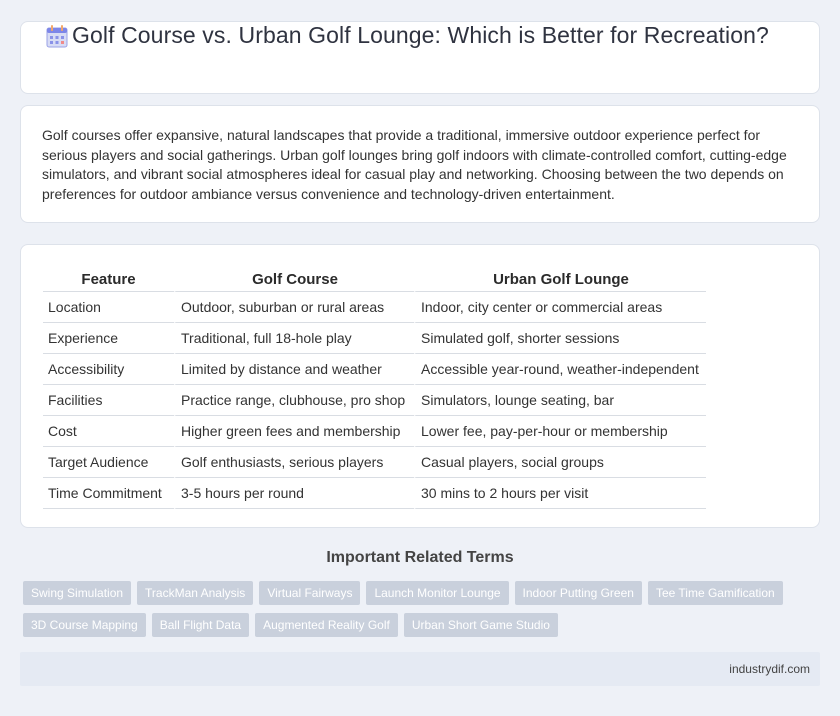 Image resolution: width=840 pixels, height=716 pixels. Describe the element at coordinates (560, 431) in the screenshot. I see `urban-lounge-cell: Lower fee, pay-per-hour or membership` at that location.